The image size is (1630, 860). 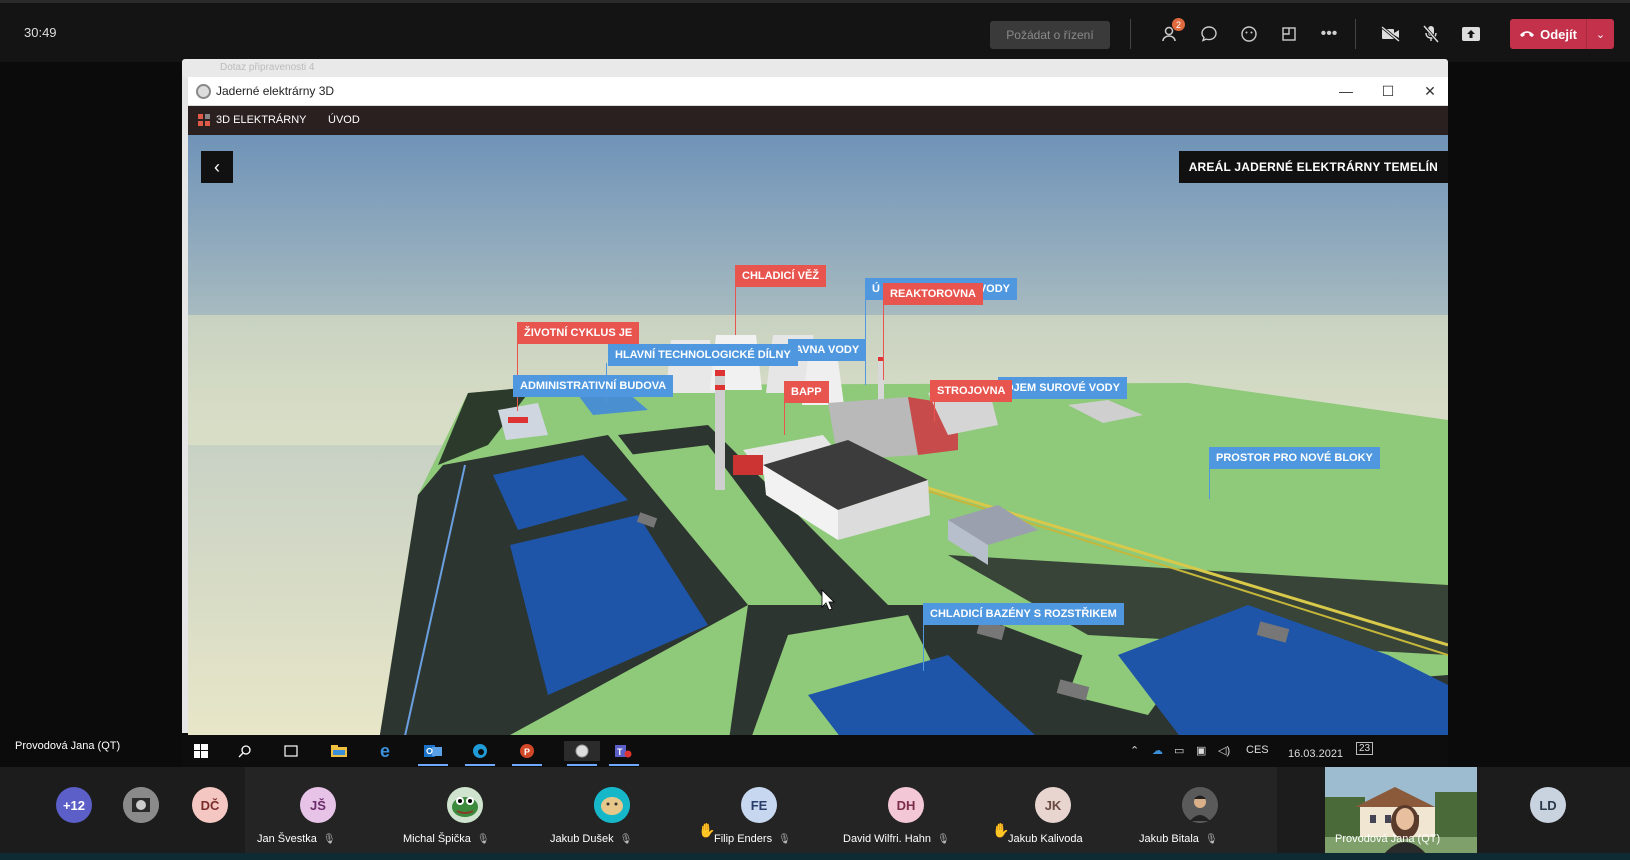 I want to click on powerpoint-icon: P, so click(x=527, y=751).